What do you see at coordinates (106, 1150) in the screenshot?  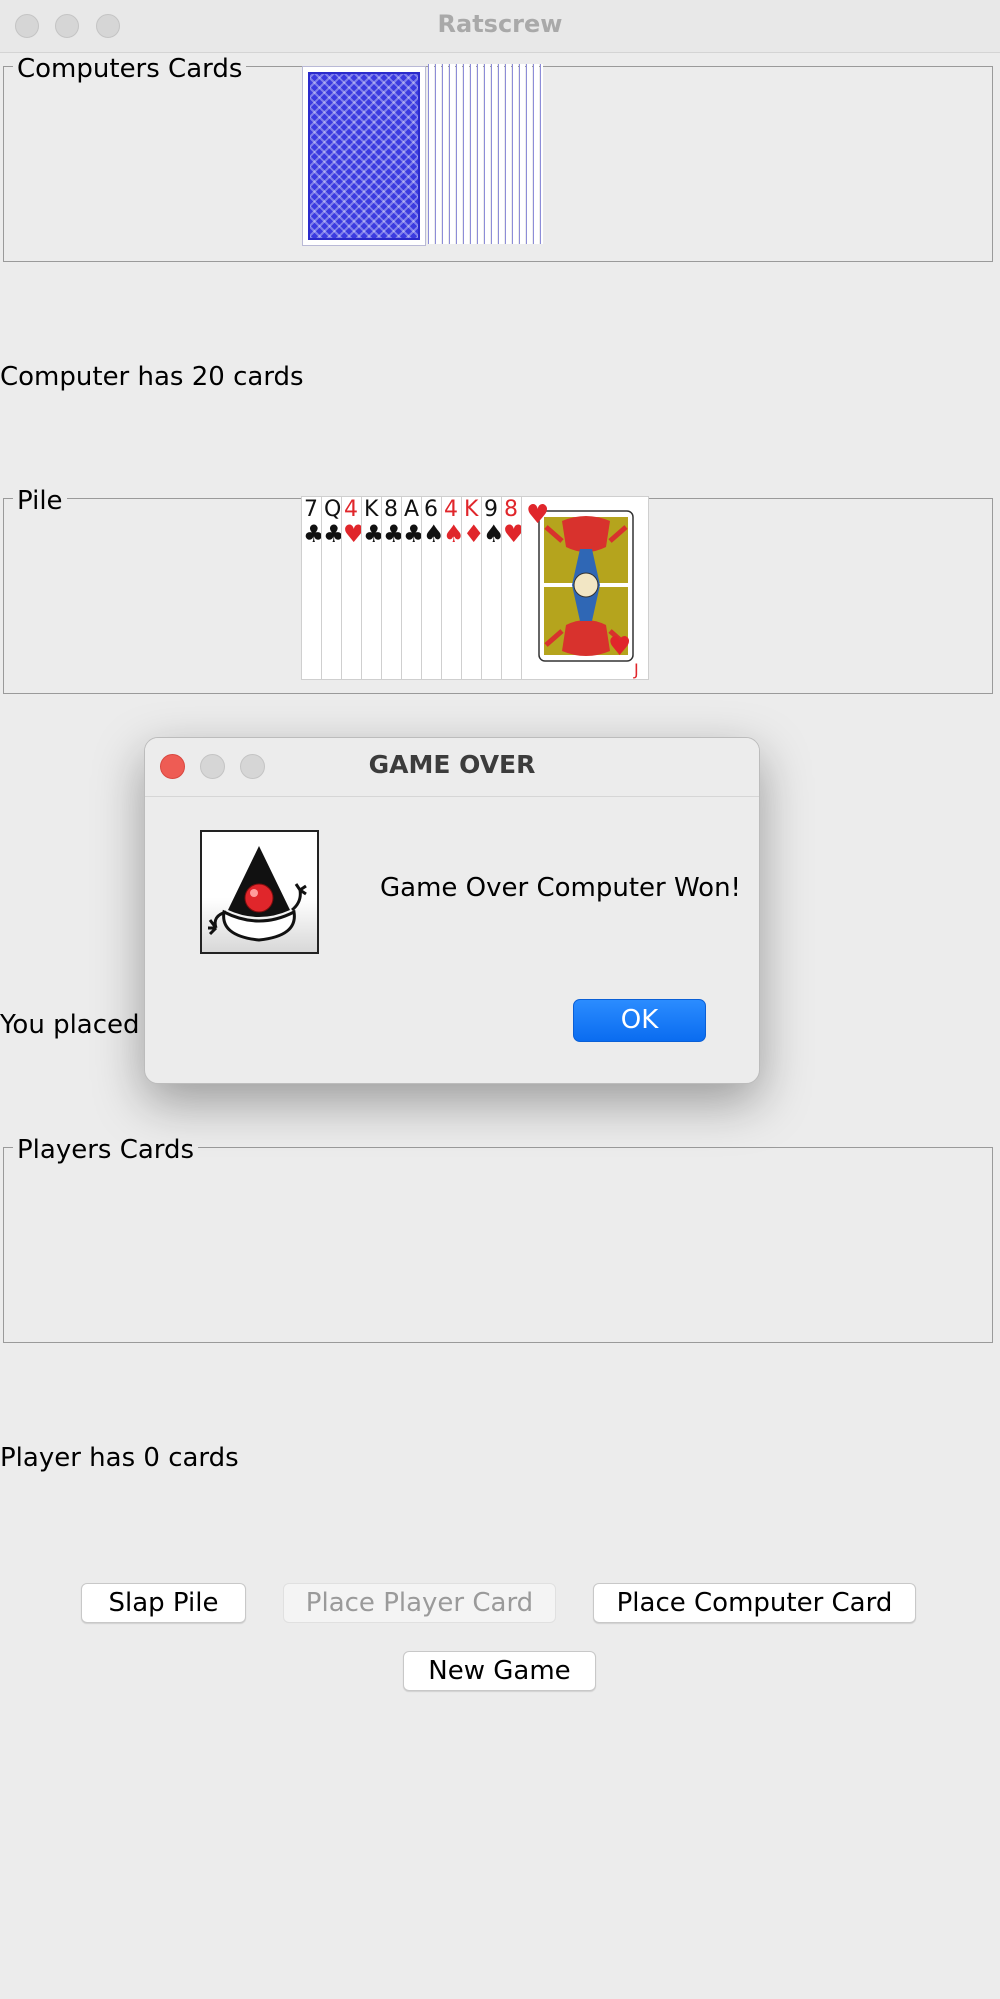 I see `player-cards-panel-title: Players Cards` at bounding box center [106, 1150].